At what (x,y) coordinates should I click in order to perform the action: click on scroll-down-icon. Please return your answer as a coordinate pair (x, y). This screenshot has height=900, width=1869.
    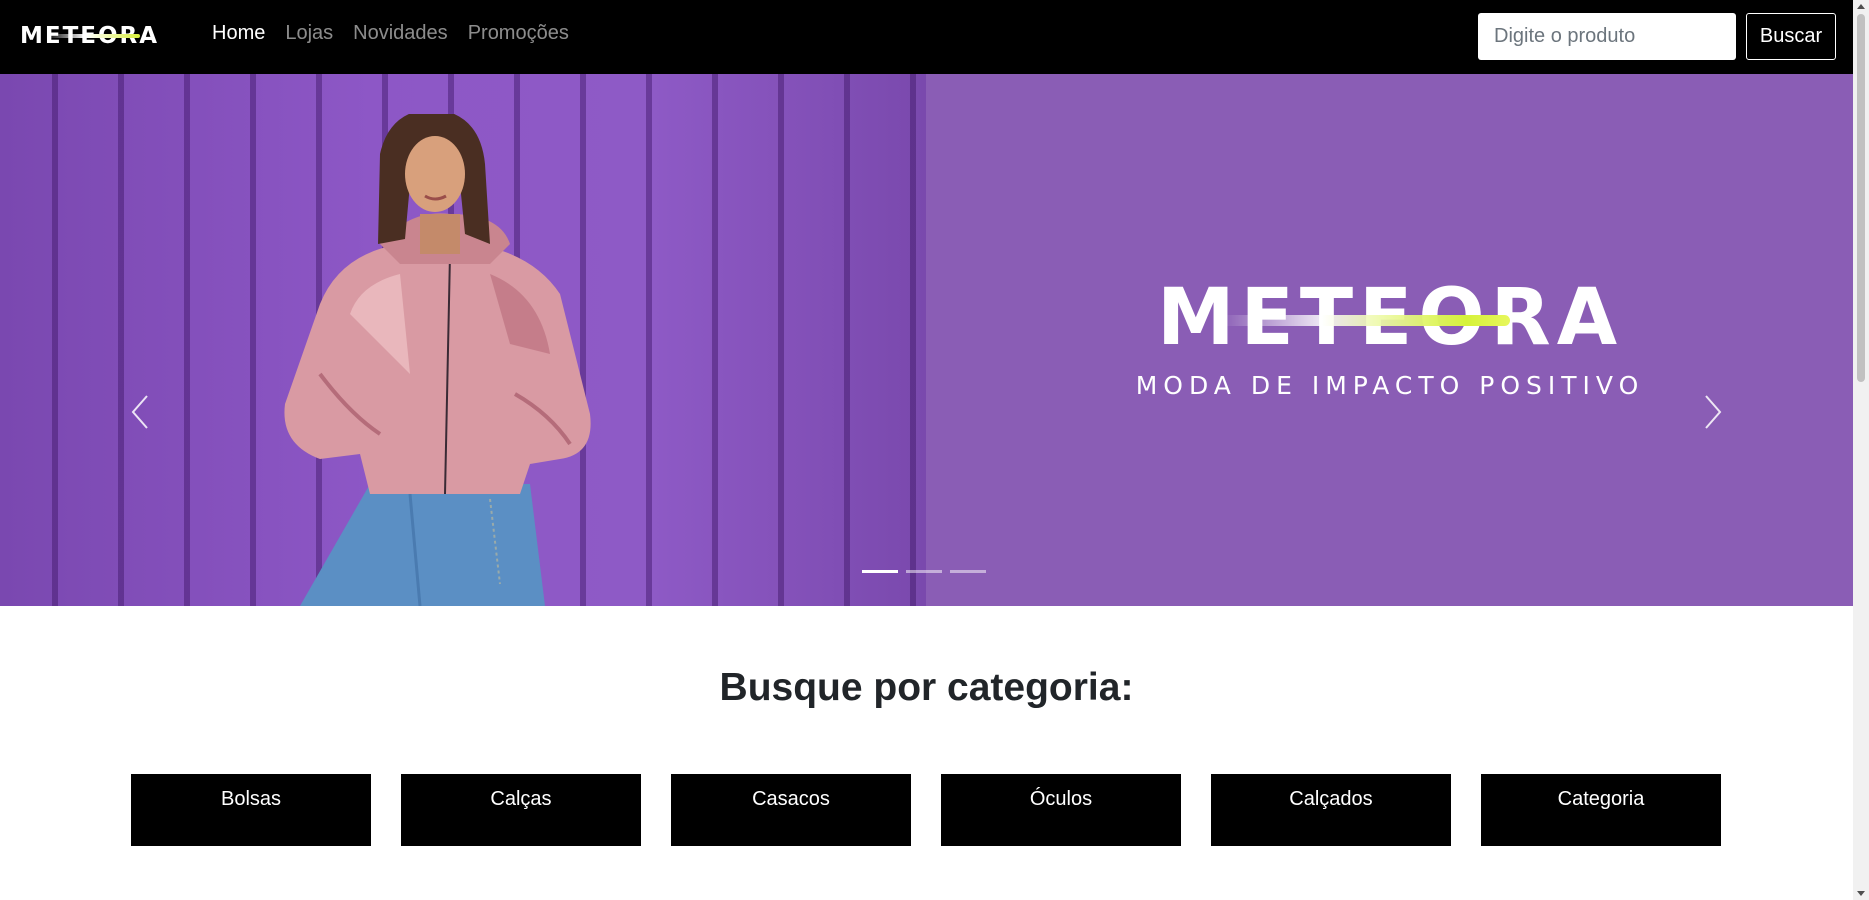
    Looking at the image, I should click on (1861, 893).